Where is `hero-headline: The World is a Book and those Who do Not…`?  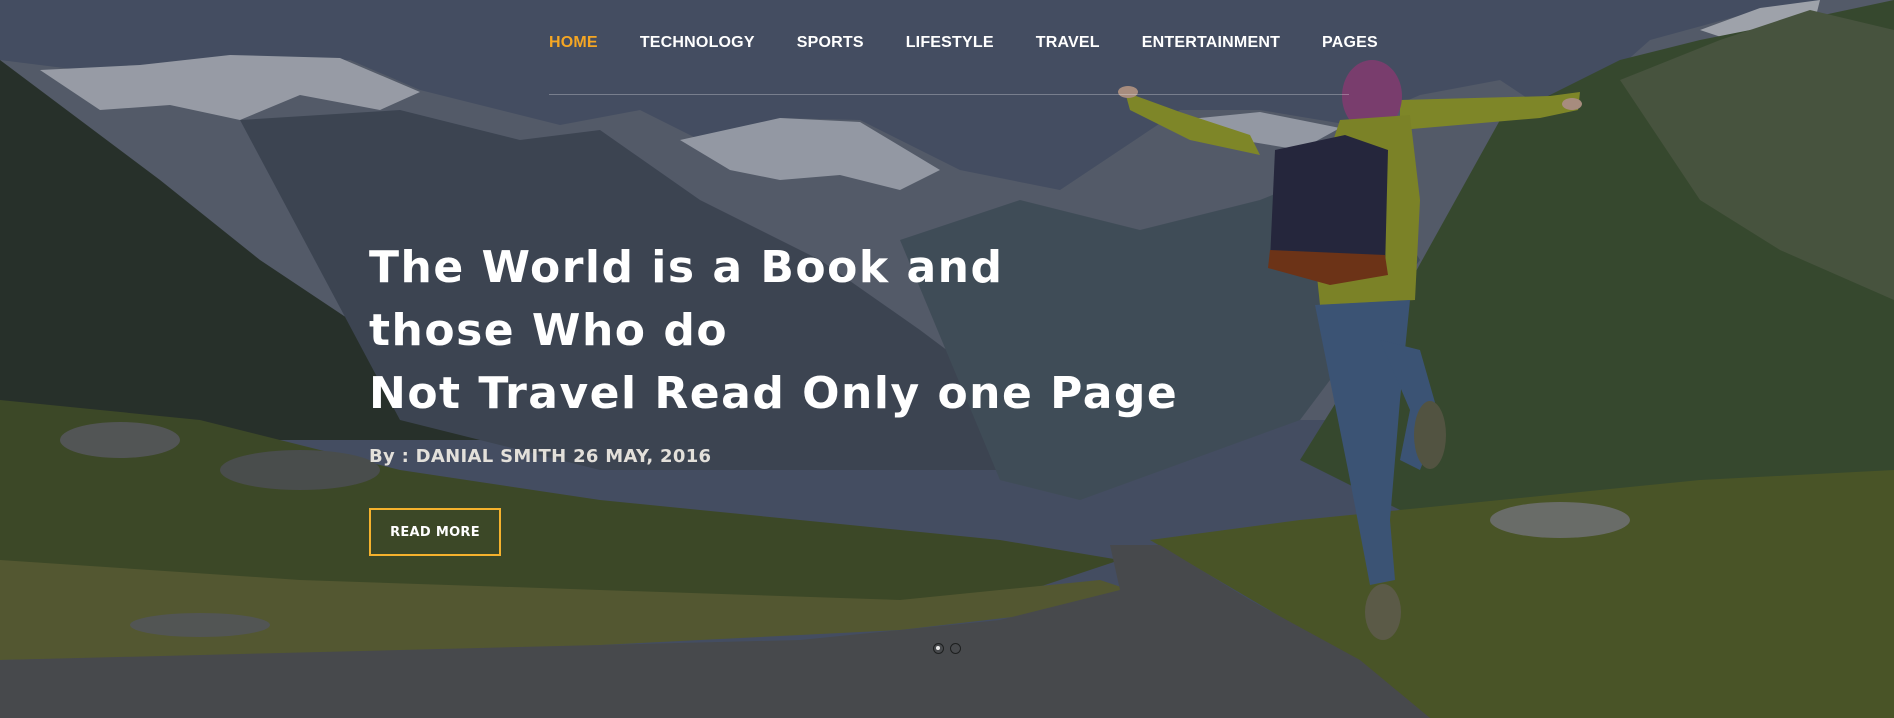 hero-headline: The World is a Book and those Who do Not… is located at coordinates (819, 330).